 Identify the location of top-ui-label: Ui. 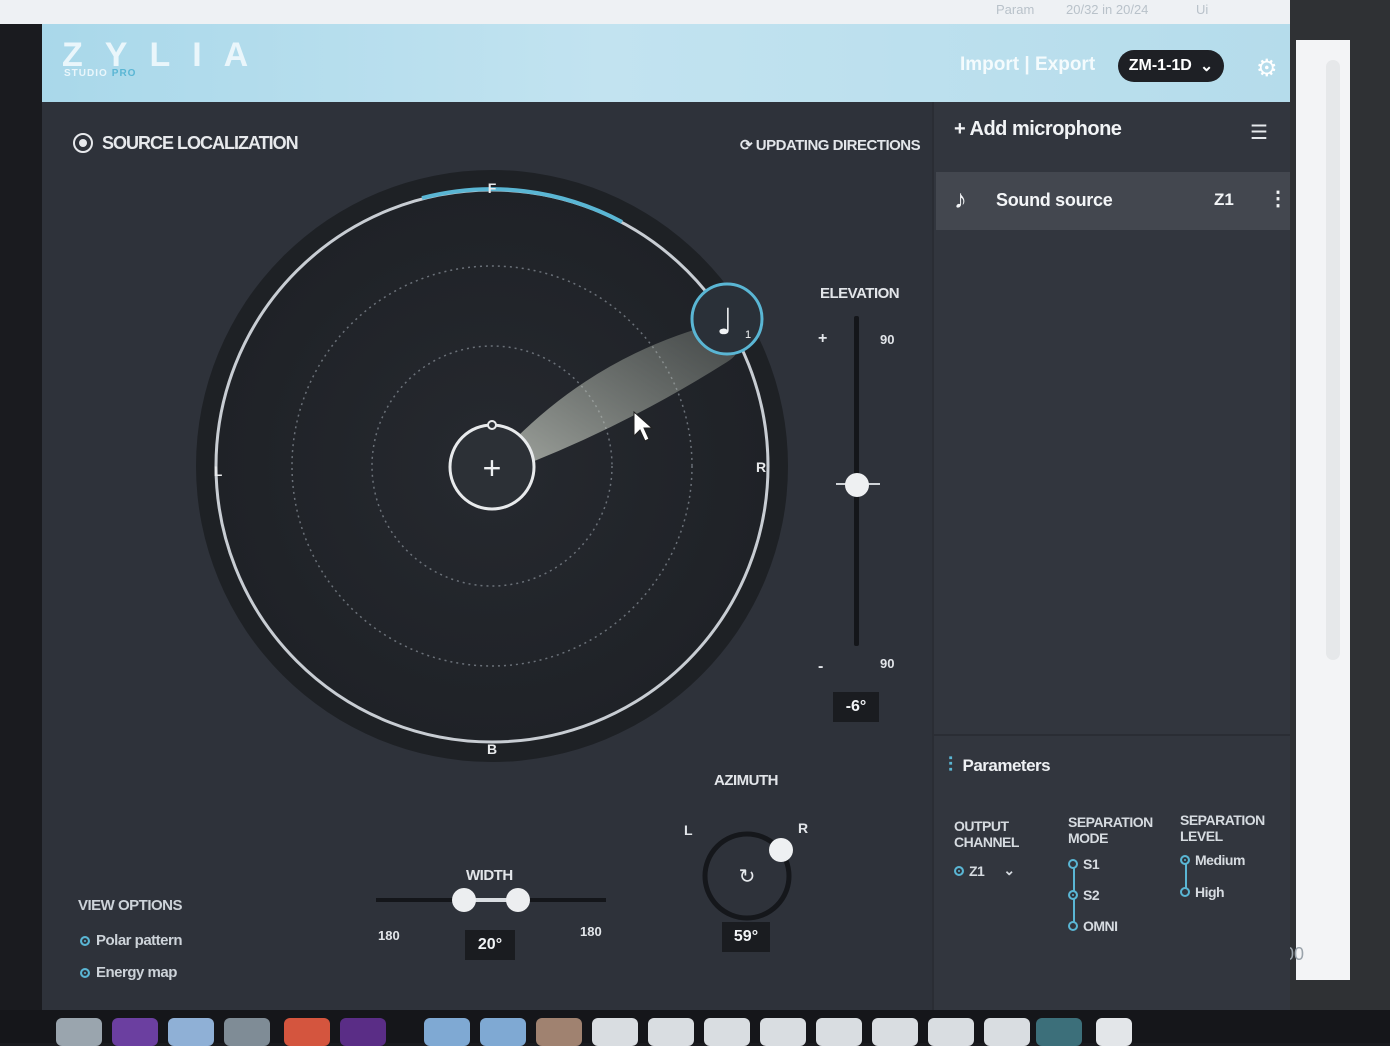
(1202, 9).